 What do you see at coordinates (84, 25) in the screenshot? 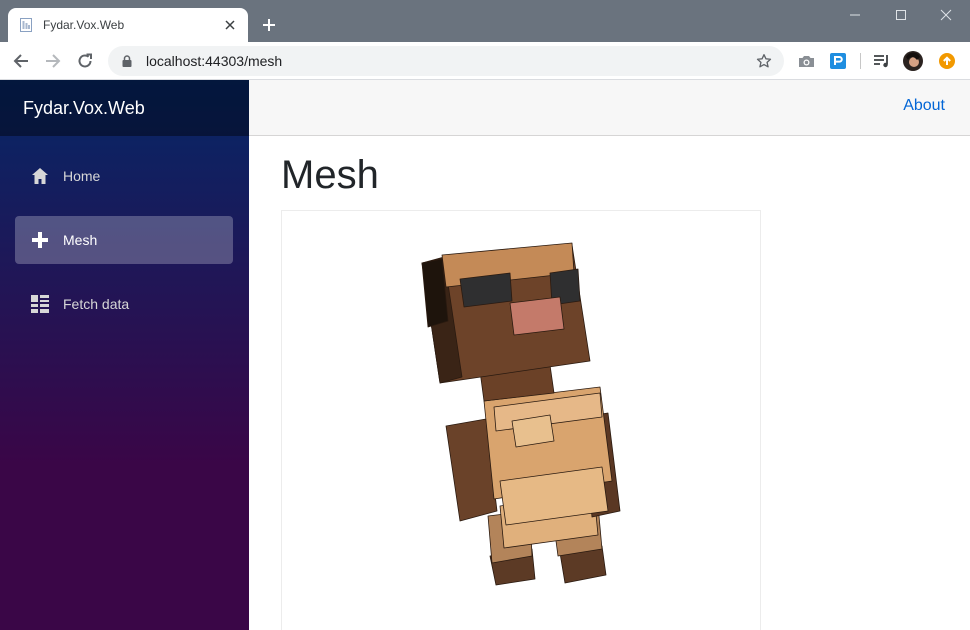
I see `tab-title: Fydar.Vox.Web` at bounding box center [84, 25].